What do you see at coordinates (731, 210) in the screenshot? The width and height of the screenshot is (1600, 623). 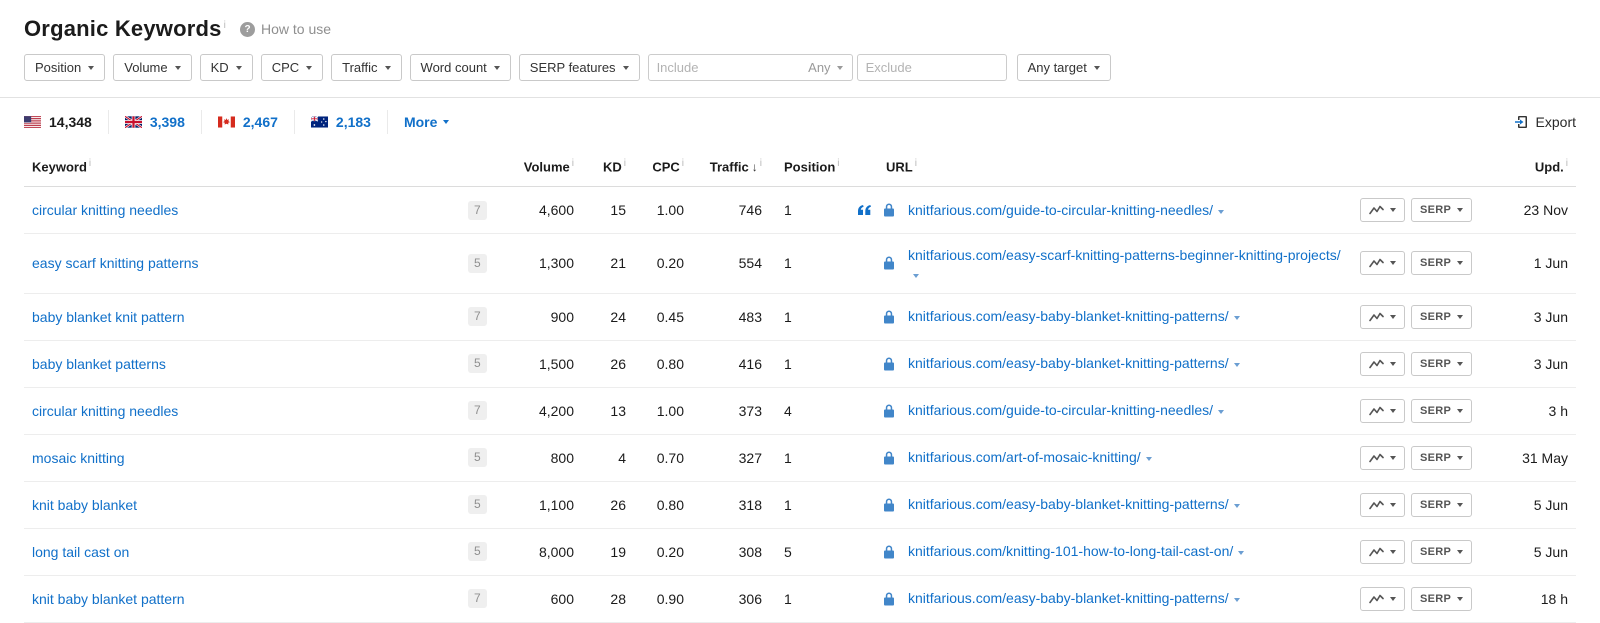 I see `traffic-cell: 746` at bounding box center [731, 210].